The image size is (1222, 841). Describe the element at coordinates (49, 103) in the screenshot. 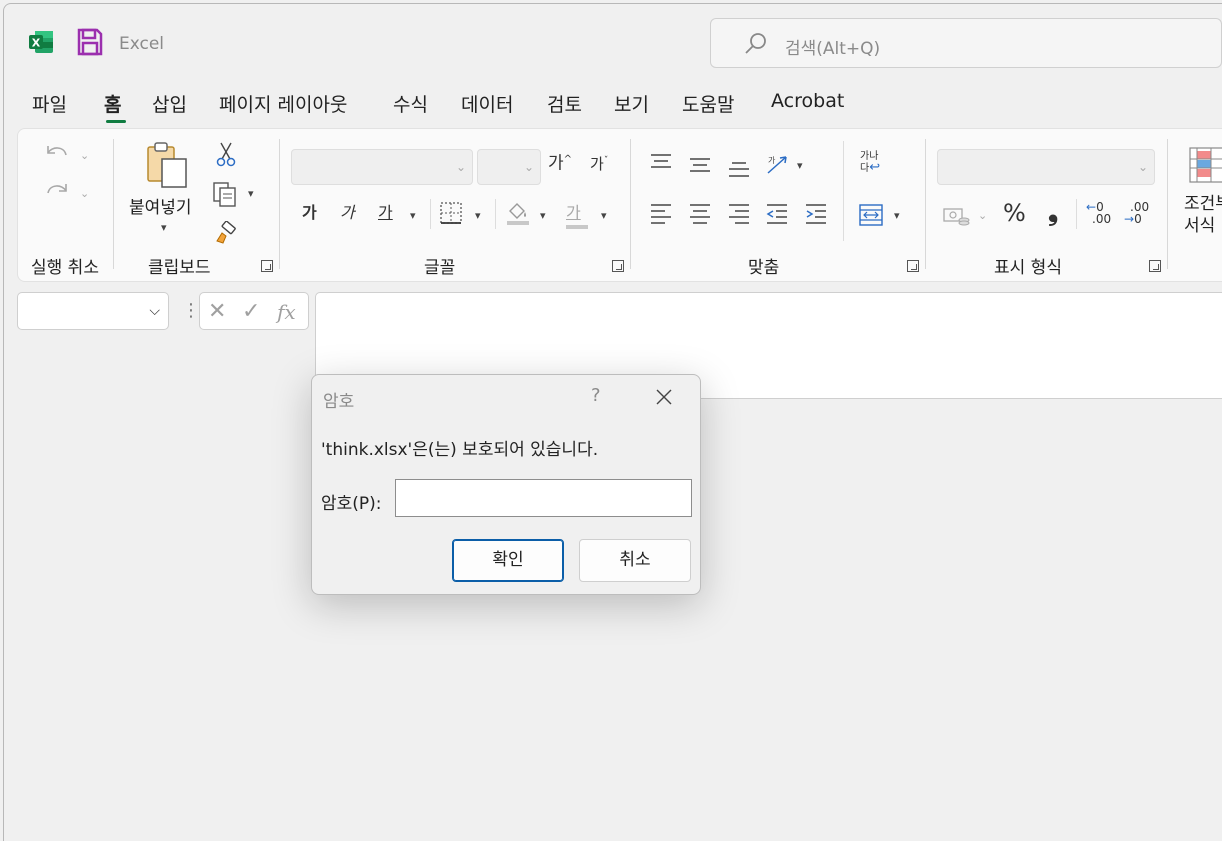

I see `tab-file: 파일` at that location.